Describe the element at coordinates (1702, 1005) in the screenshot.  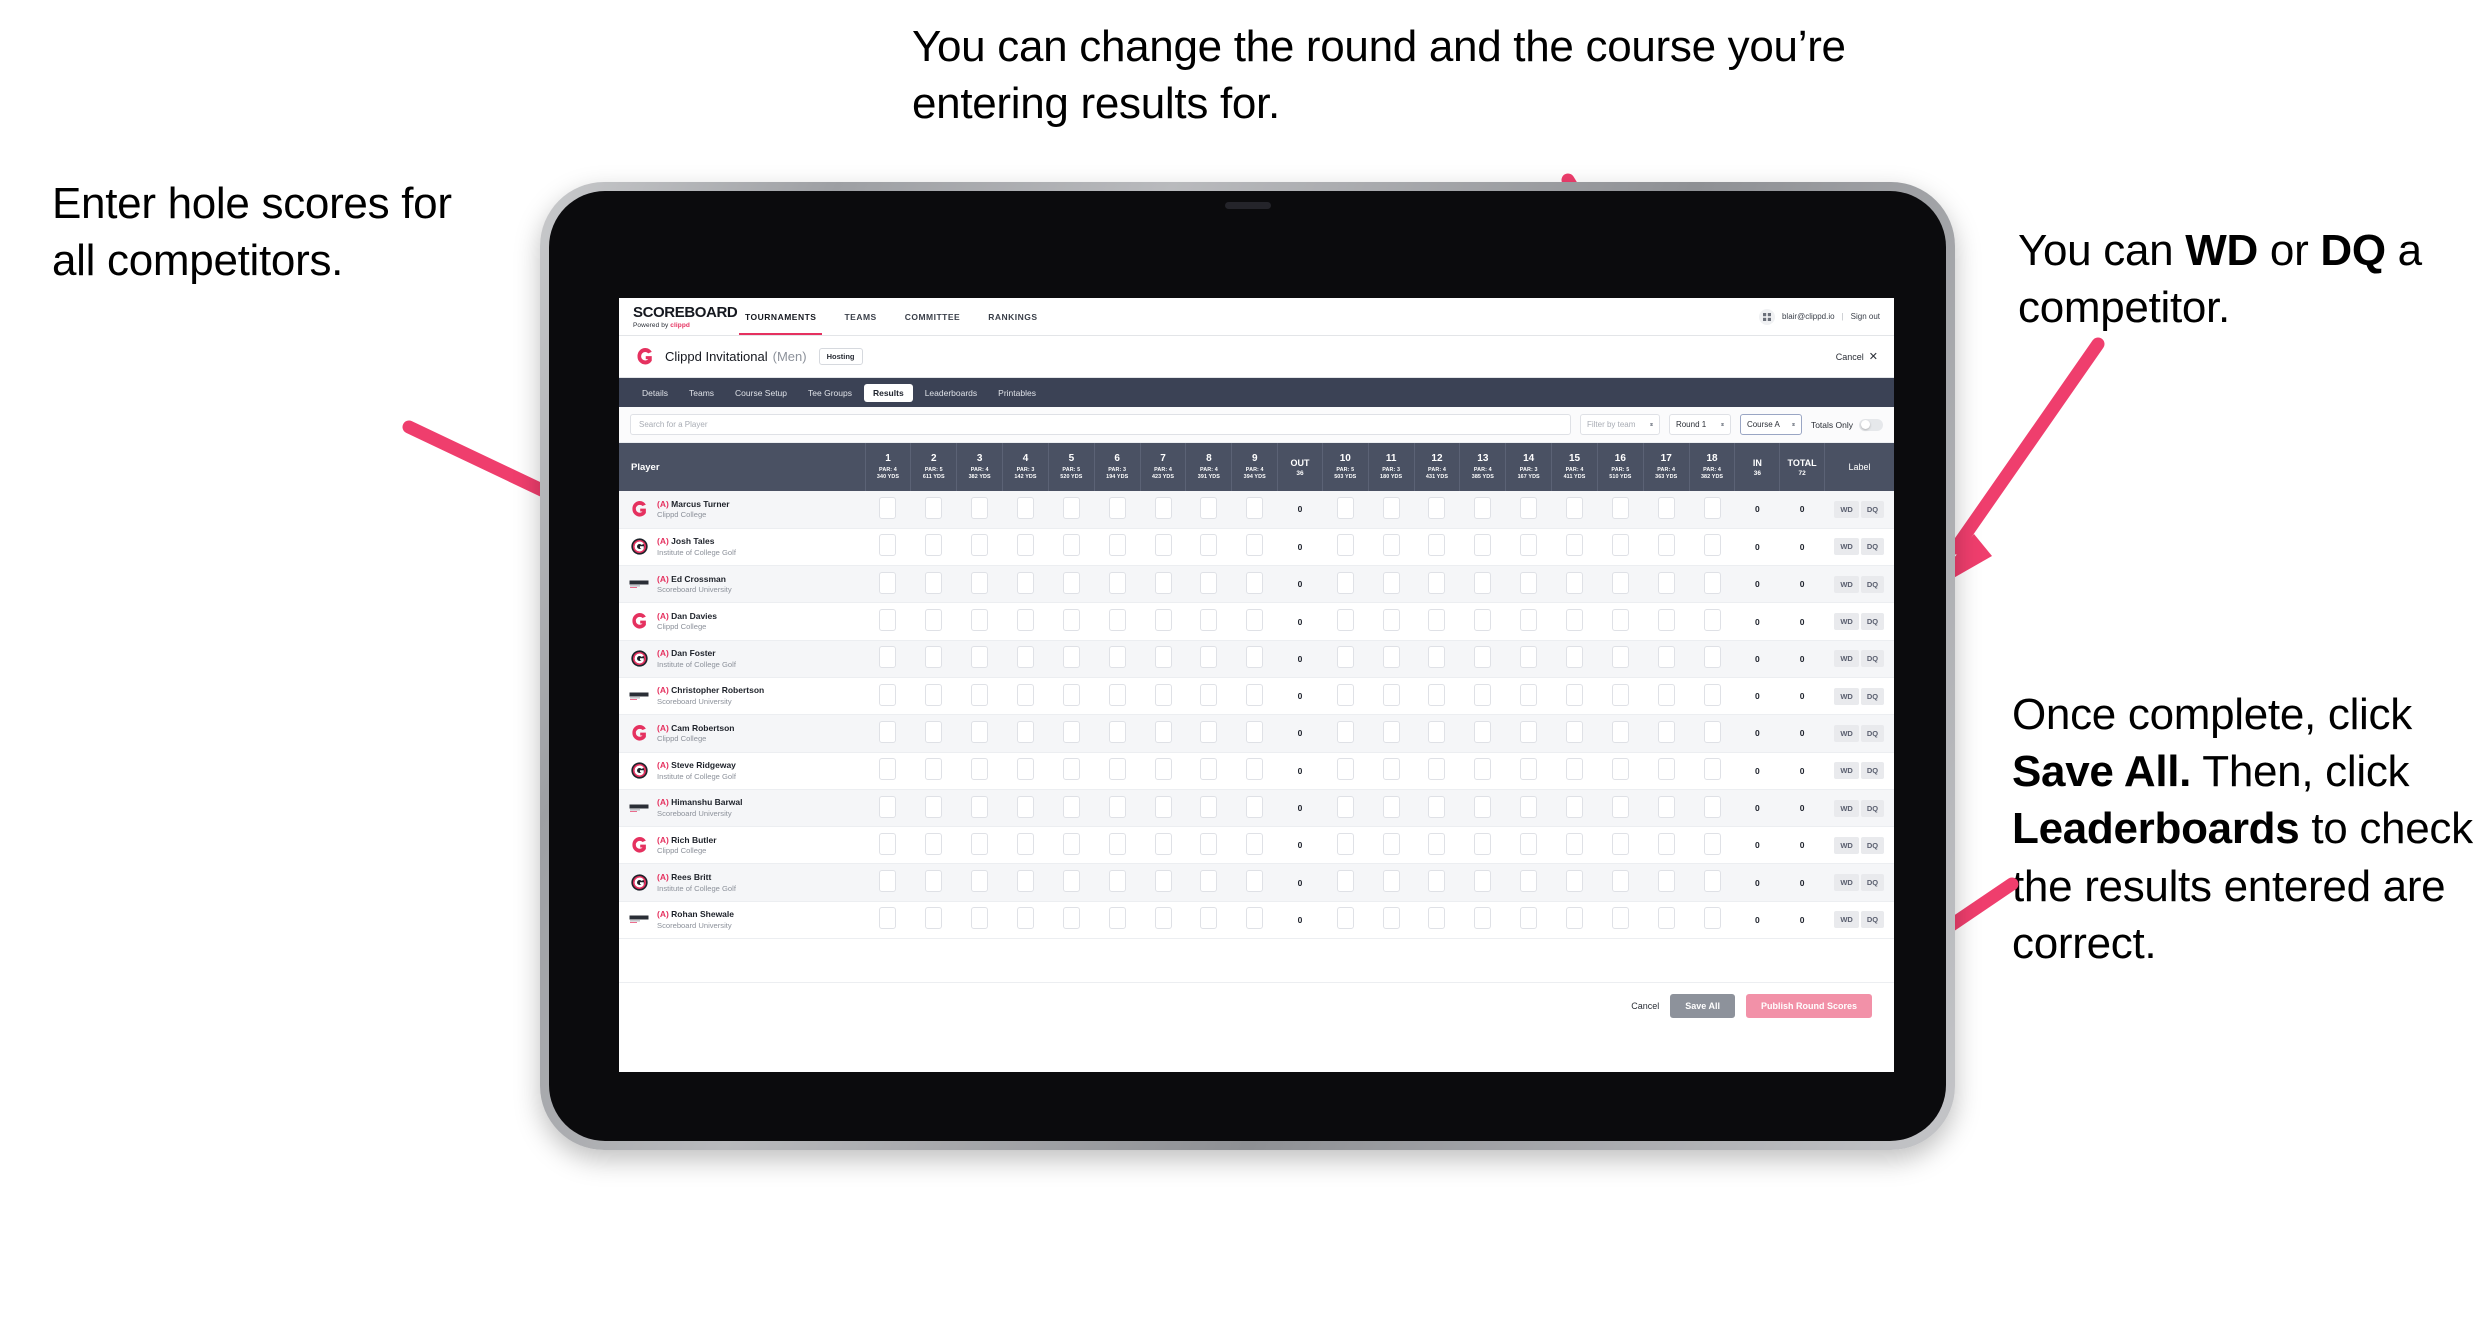
I see `save-all-button: Save All` at that location.